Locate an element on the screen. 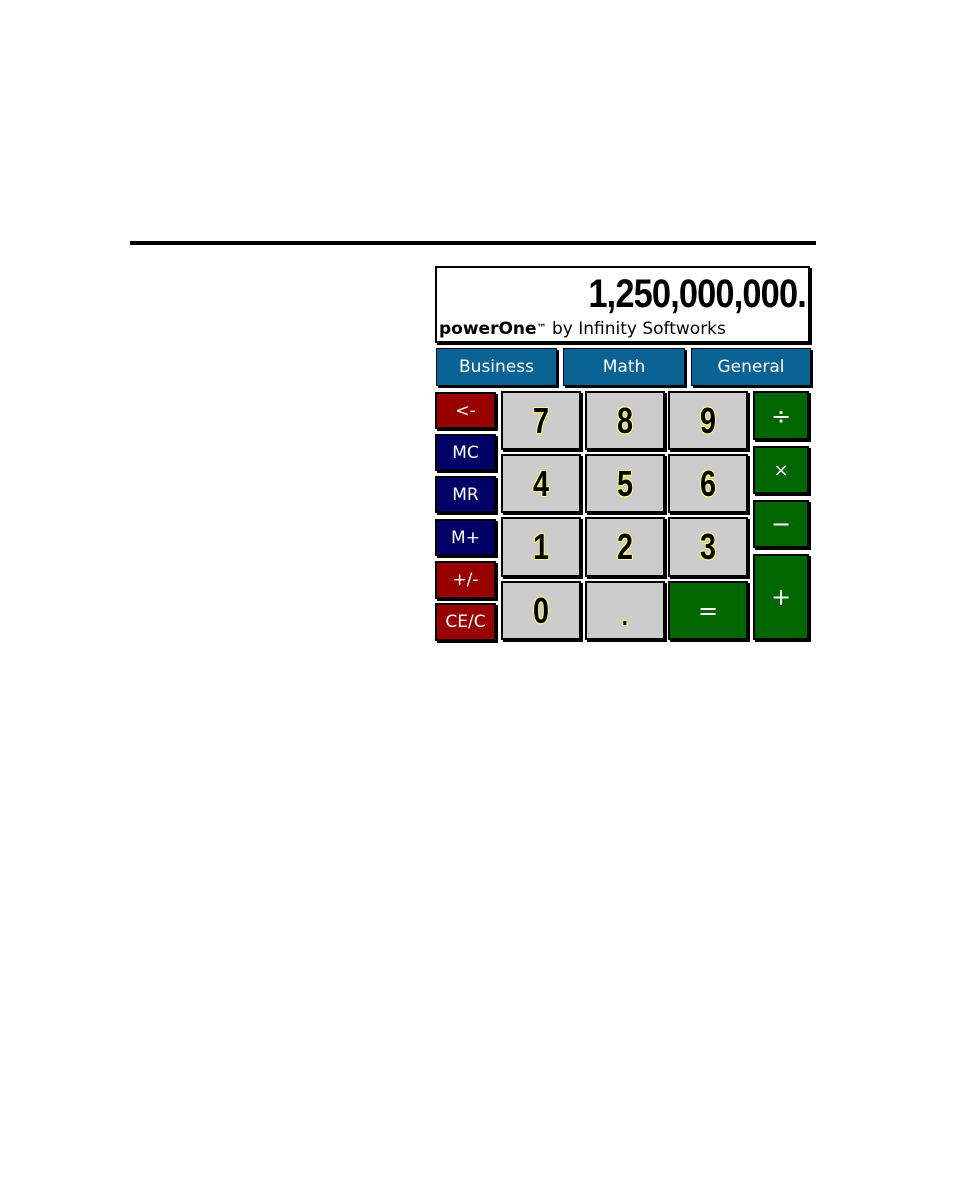  key-5-label: 5 is located at coordinates (625, 483).